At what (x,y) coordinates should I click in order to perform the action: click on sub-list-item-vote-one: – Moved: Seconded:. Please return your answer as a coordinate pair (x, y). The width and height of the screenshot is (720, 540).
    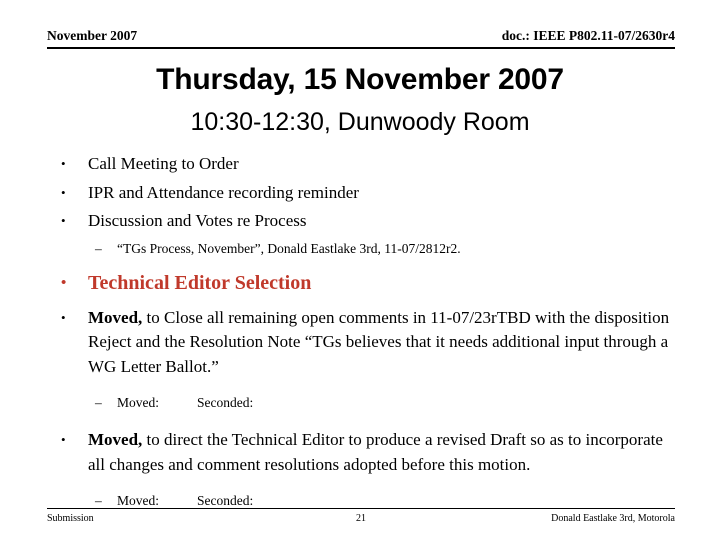
    Looking at the image, I should click on (362, 403).